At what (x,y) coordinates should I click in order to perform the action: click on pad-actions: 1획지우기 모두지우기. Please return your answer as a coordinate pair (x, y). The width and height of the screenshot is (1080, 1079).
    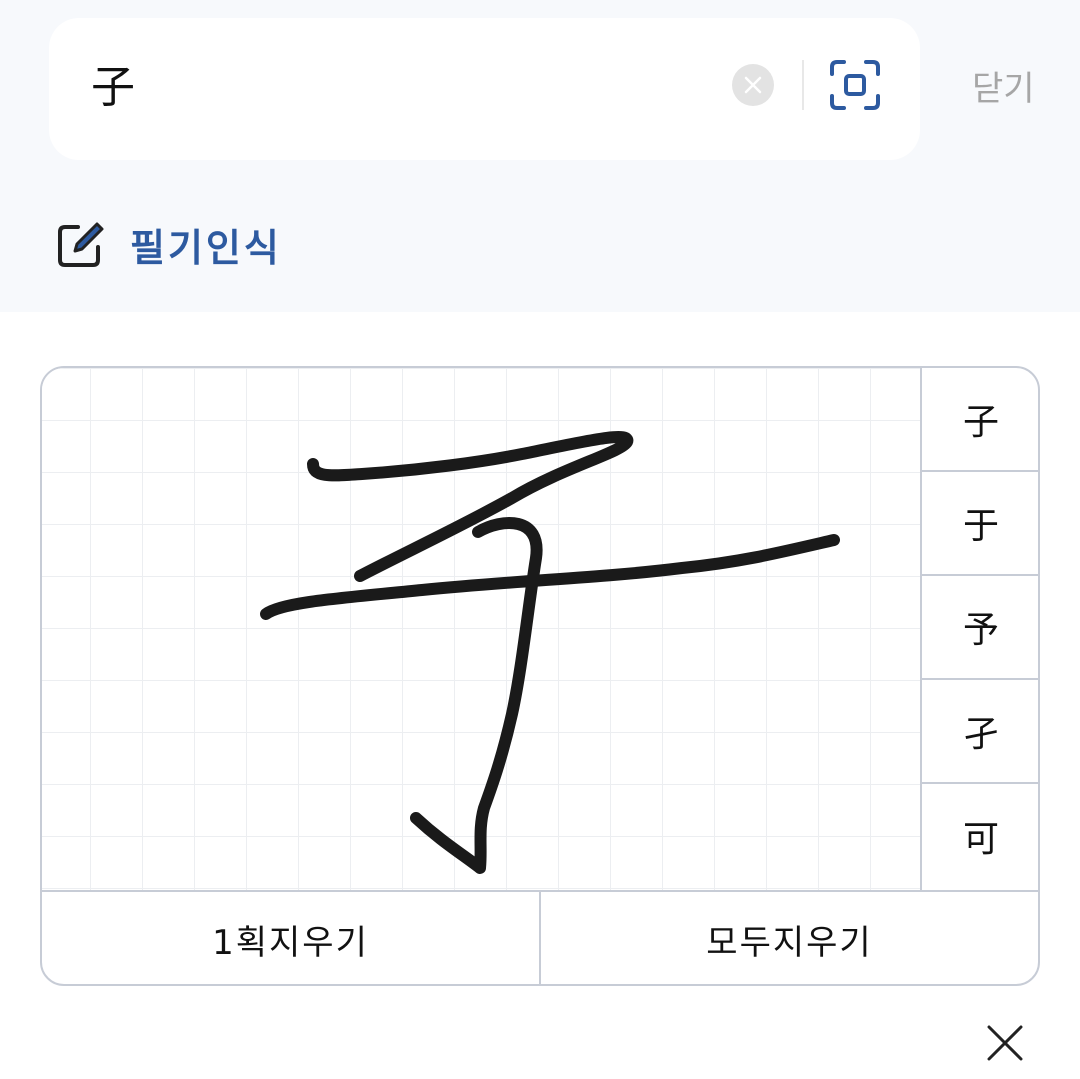
    Looking at the image, I should click on (540, 937).